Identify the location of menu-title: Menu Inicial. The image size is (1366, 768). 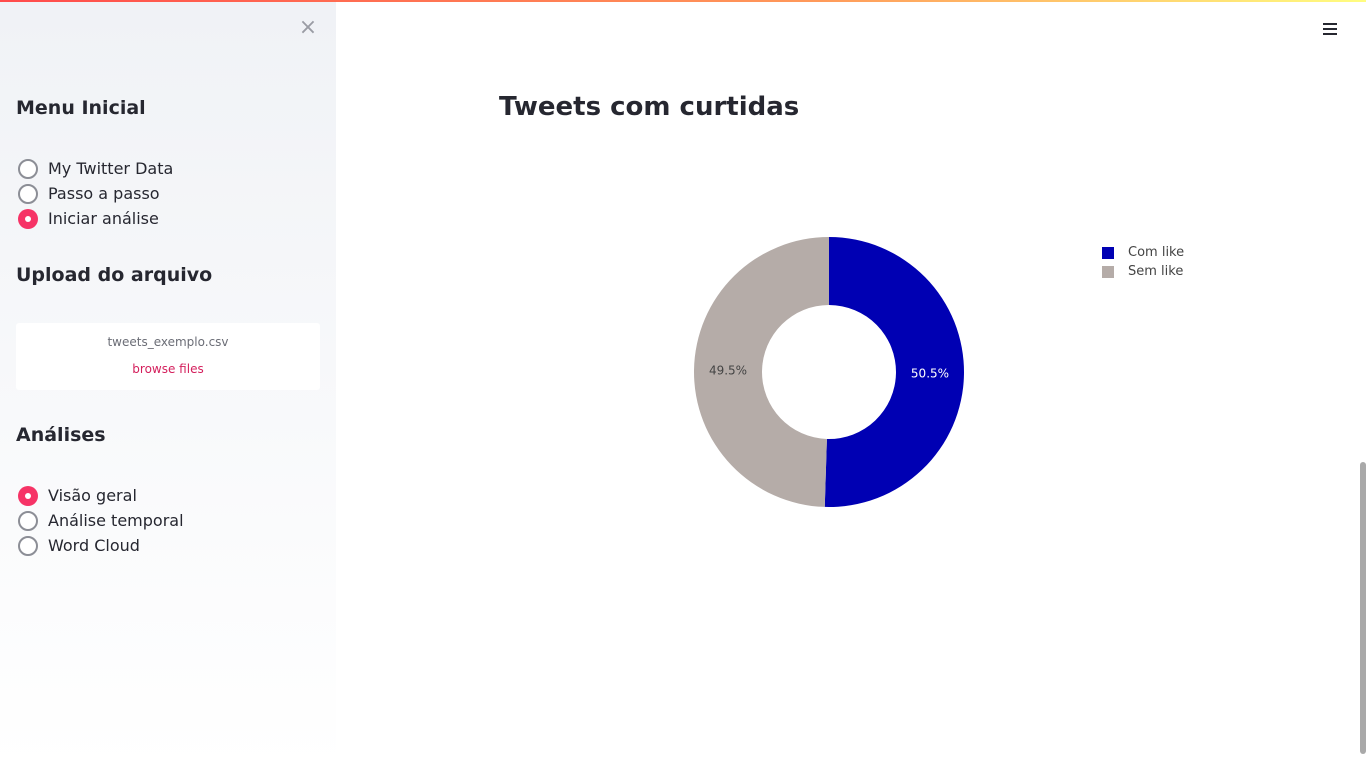
(81, 108).